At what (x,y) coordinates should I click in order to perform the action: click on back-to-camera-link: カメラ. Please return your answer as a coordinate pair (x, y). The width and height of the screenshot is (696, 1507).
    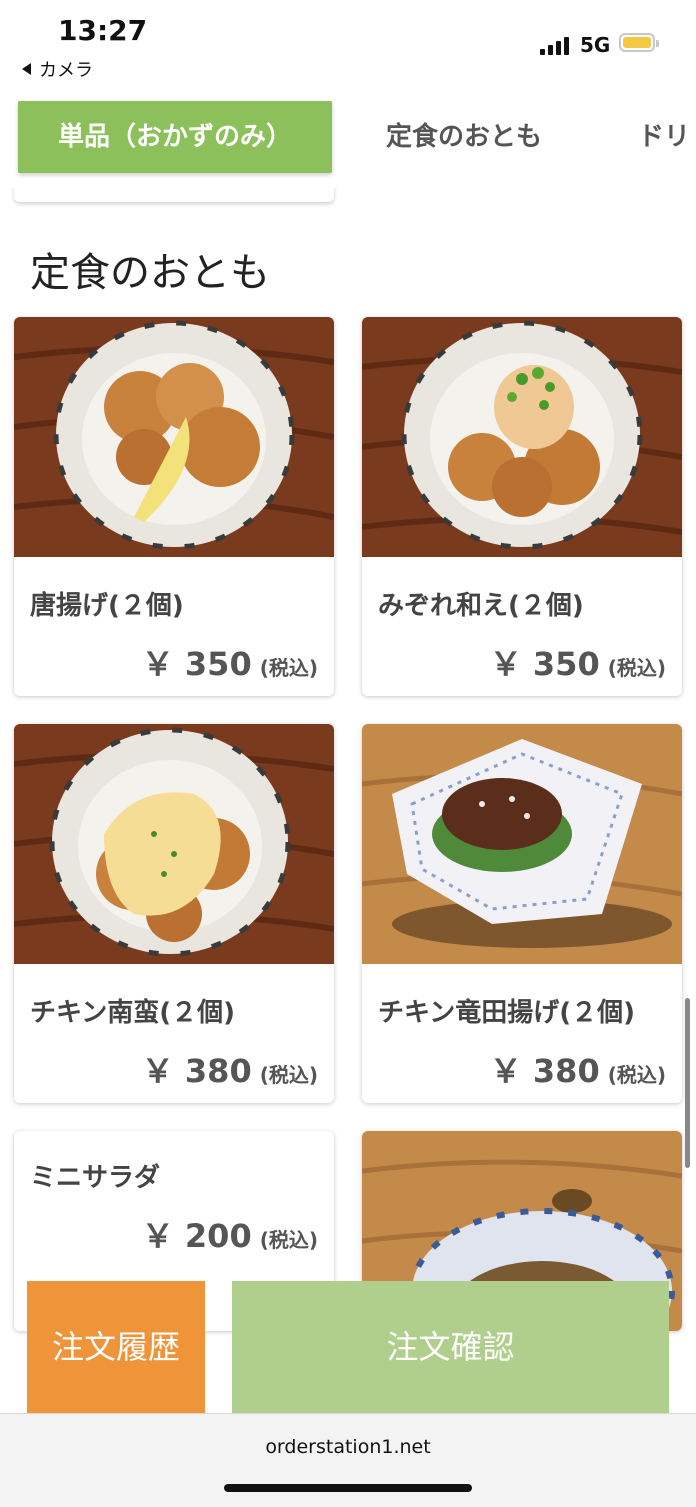
    Looking at the image, I should click on (57, 69).